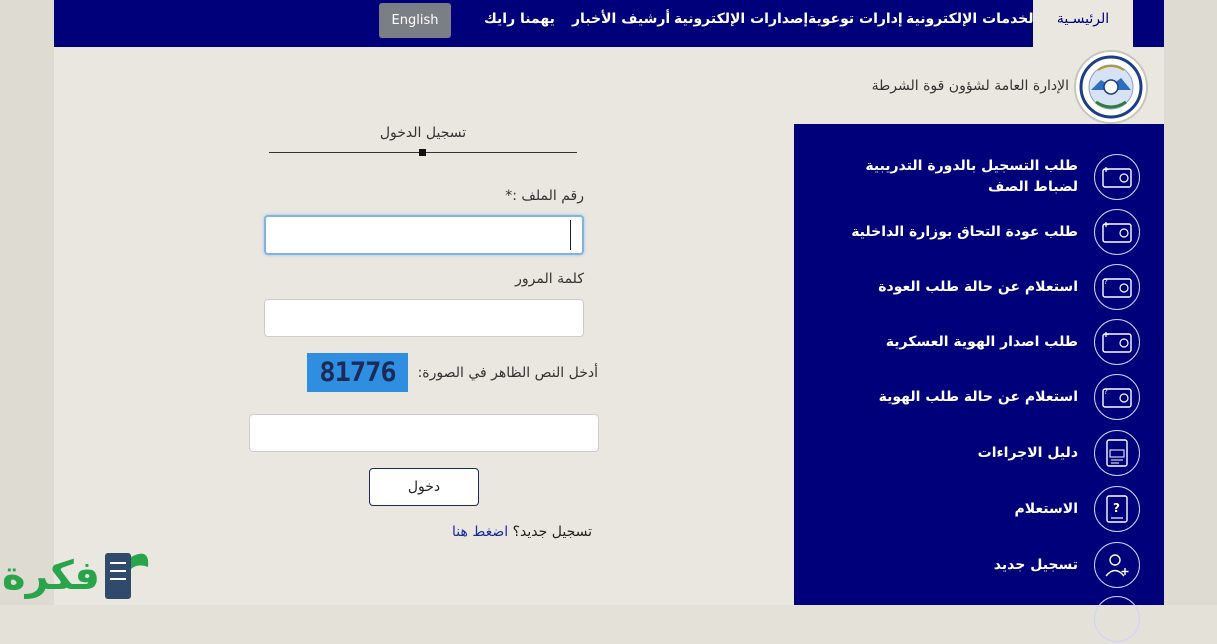  Describe the element at coordinates (975, 453) in the screenshot. I see `sidebar-item-procedures-guide: دليل الاجراءات` at that location.